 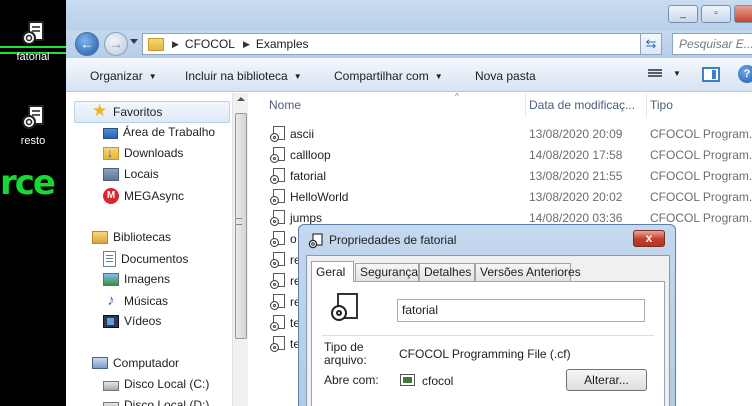 I want to click on view-options-icon, so click(x=655, y=74).